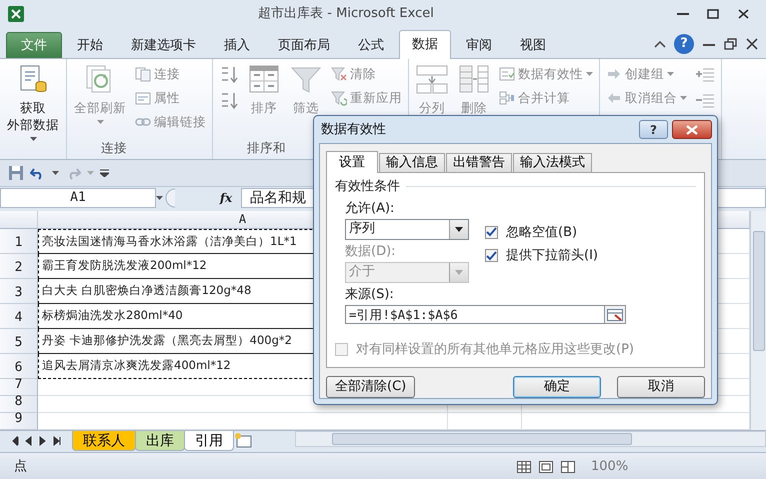 The height and width of the screenshot is (479, 766). What do you see at coordinates (660, 44) in the screenshot?
I see `collapse-ribbon-icon` at bounding box center [660, 44].